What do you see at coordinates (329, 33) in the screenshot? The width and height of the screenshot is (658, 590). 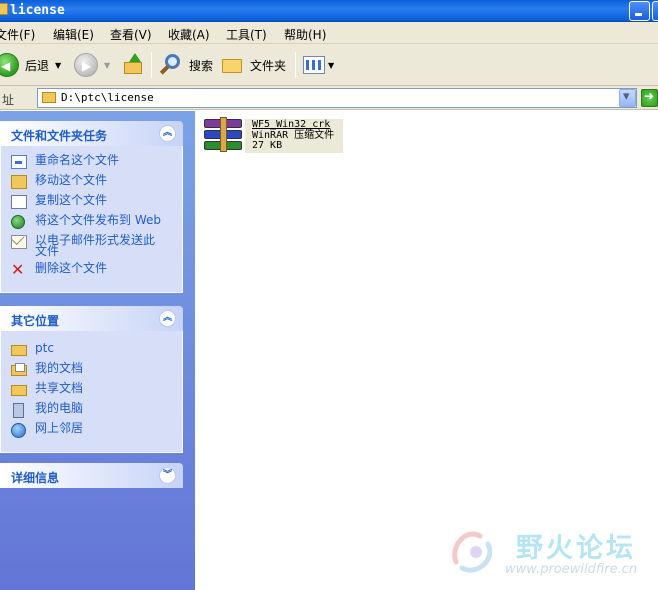 I see `menu-bar: 文件(F) 编辑(E) 查看(V) 收藏(A) 工具(T) 帮助(H)` at bounding box center [329, 33].